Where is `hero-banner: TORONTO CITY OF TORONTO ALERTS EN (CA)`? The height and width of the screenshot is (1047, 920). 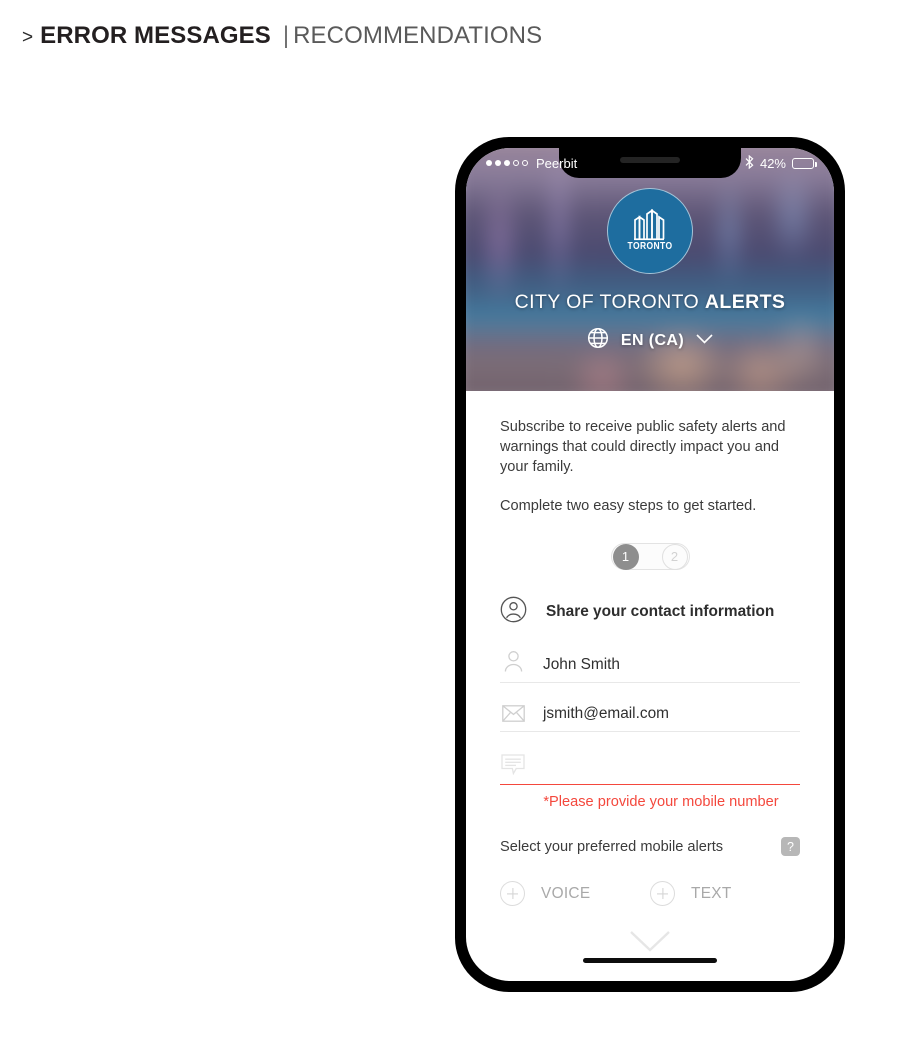 hero-banner: TORONTO CITY OF TORONTO ALERTS EN (CA) is located at coordinates (650, 269).